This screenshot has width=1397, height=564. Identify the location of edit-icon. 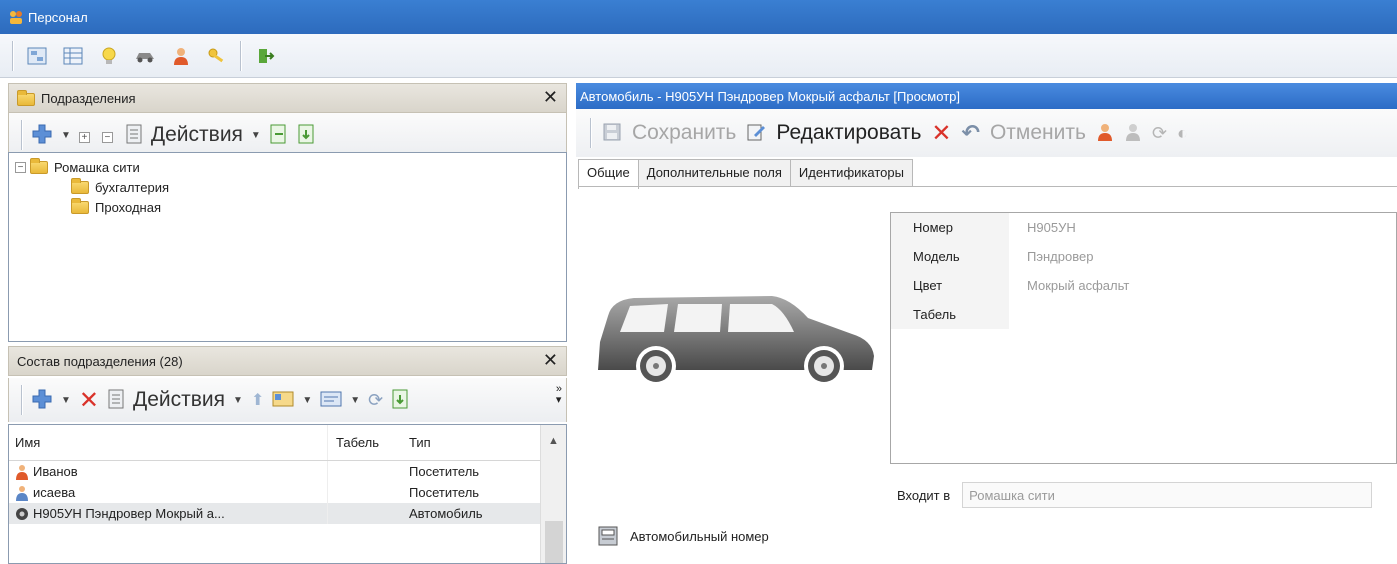
(756, 133).